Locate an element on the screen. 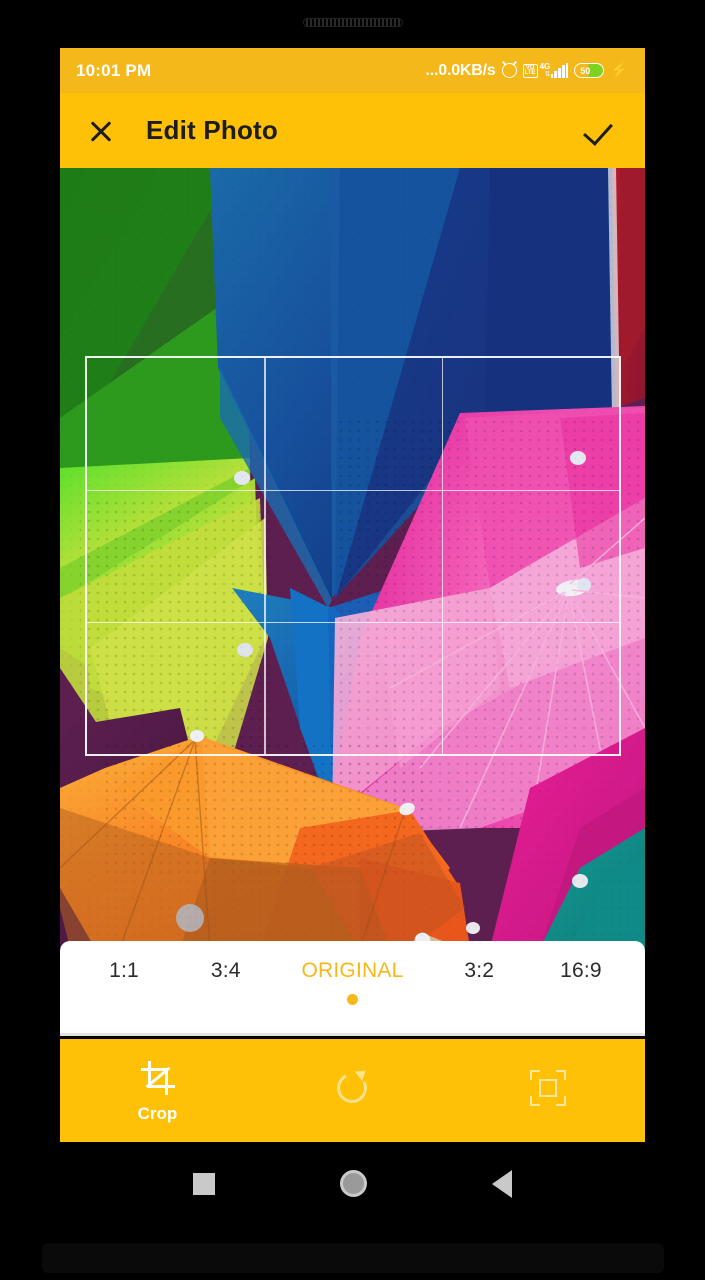 The width and height of the screenshot is (705, 1280). aspect-option-16-9: 16:9 is located at coordinates (581, 982).